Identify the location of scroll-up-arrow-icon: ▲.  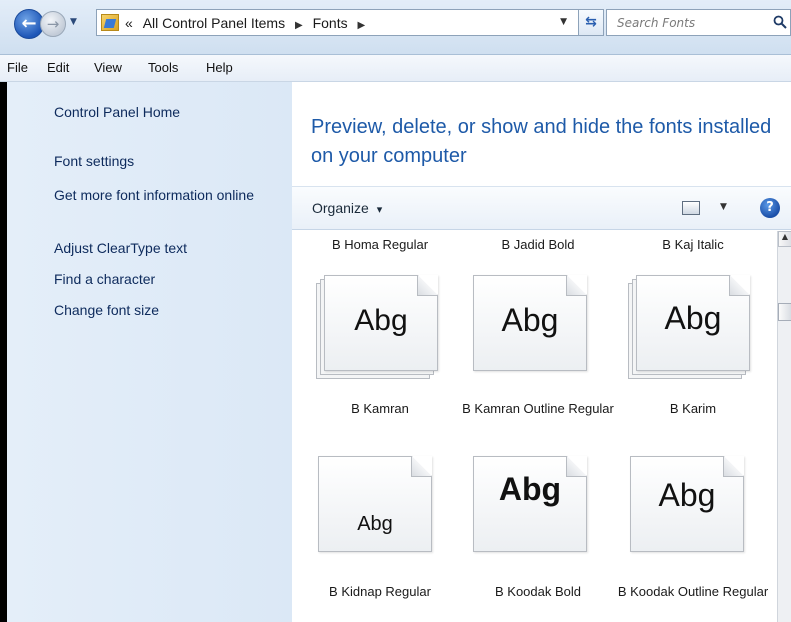
(784, 239).